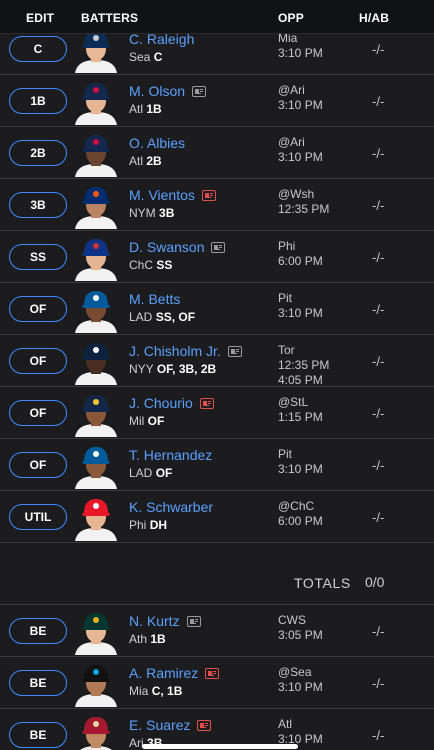 This screenshot has width=434, height=750. I want to click on player-team: Sea C, so click(146, 57).